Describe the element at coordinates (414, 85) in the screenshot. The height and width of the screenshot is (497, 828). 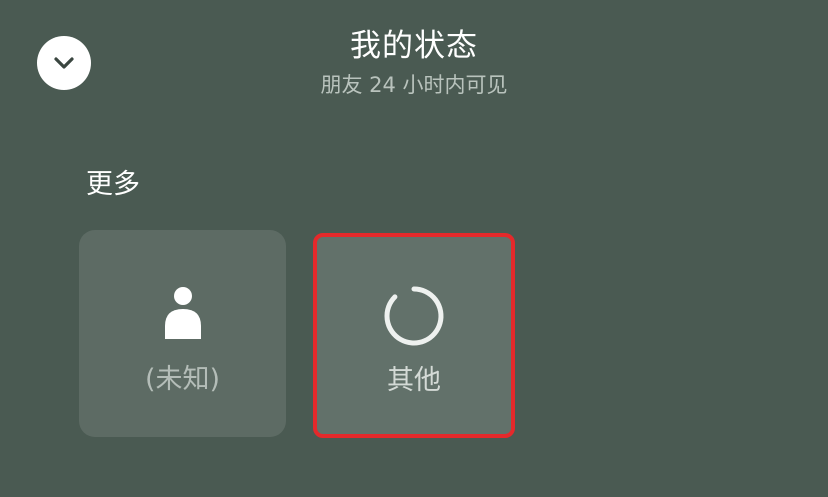
I see `page-subtitle: 朋友 24 小时内可见` at that location.